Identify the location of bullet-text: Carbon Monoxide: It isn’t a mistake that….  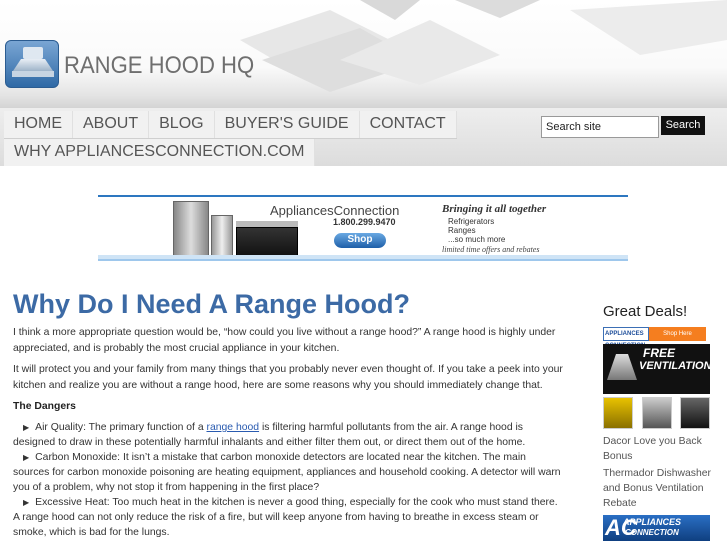
(287, 472).